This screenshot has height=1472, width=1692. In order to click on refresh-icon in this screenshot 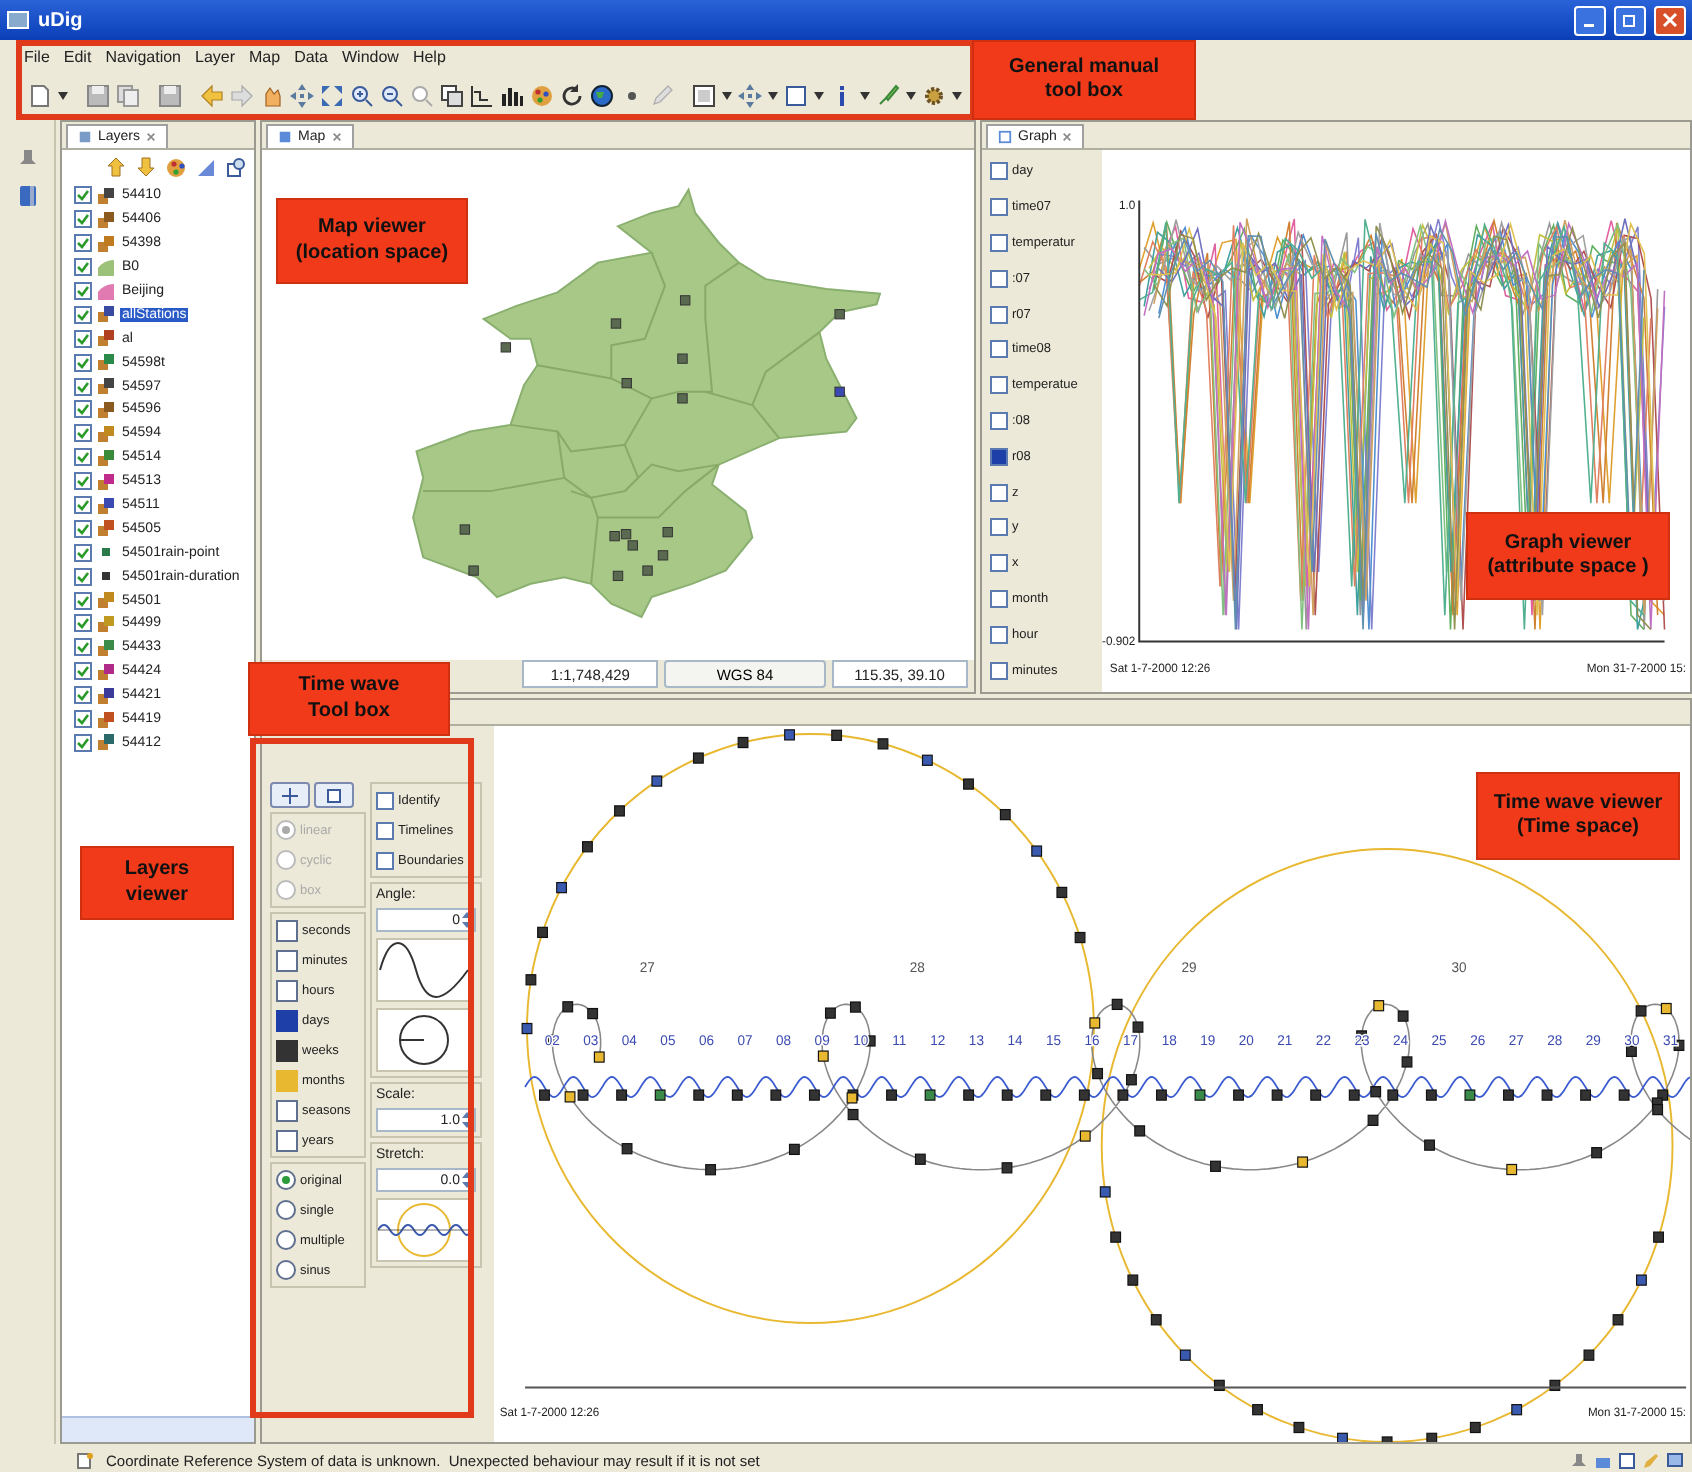, I will do `click(572, 96)`.